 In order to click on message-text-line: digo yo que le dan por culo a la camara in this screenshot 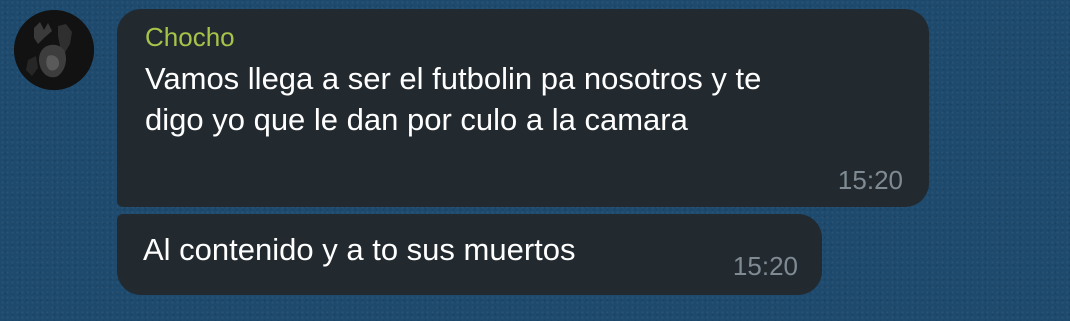, I will do `click(416, 119)`.